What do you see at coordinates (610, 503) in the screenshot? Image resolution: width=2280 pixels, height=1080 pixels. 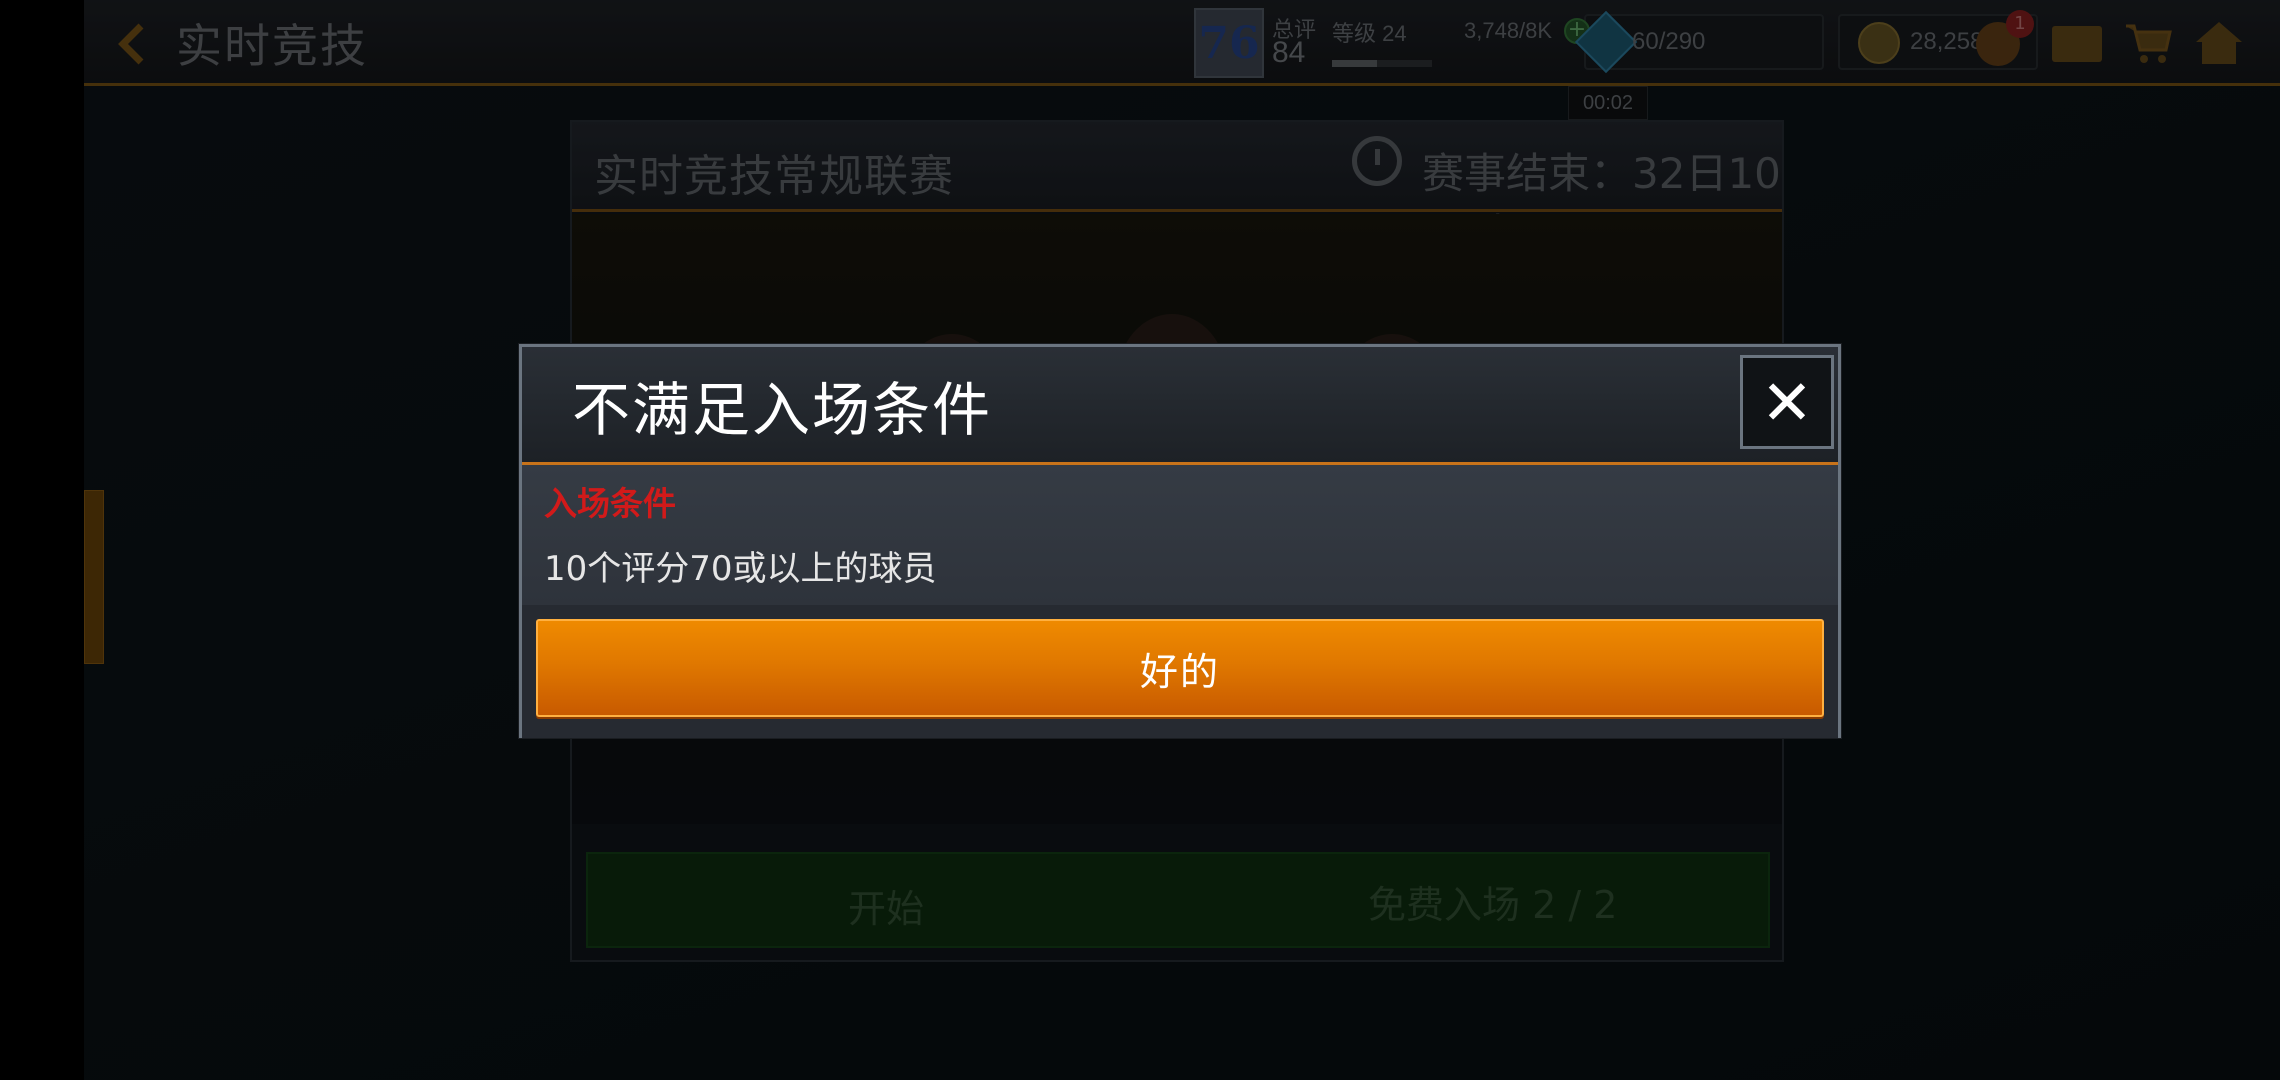 I see `condition-label: 入场条件` at bounding box center [610, 503].